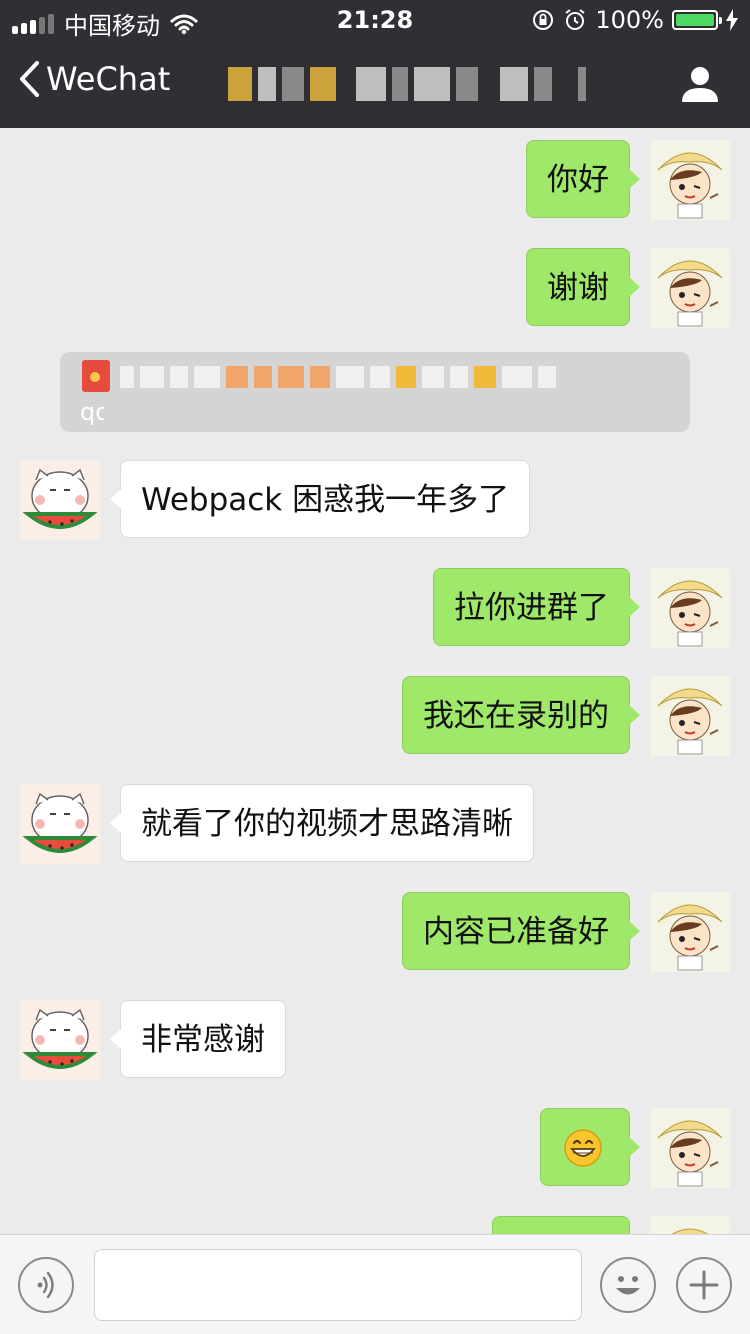 The height and width of the screenshot is (1334, 750). Describe the element at coordinates (29, 79) in the screenshot. I see `chevron-left-icon` at that location.